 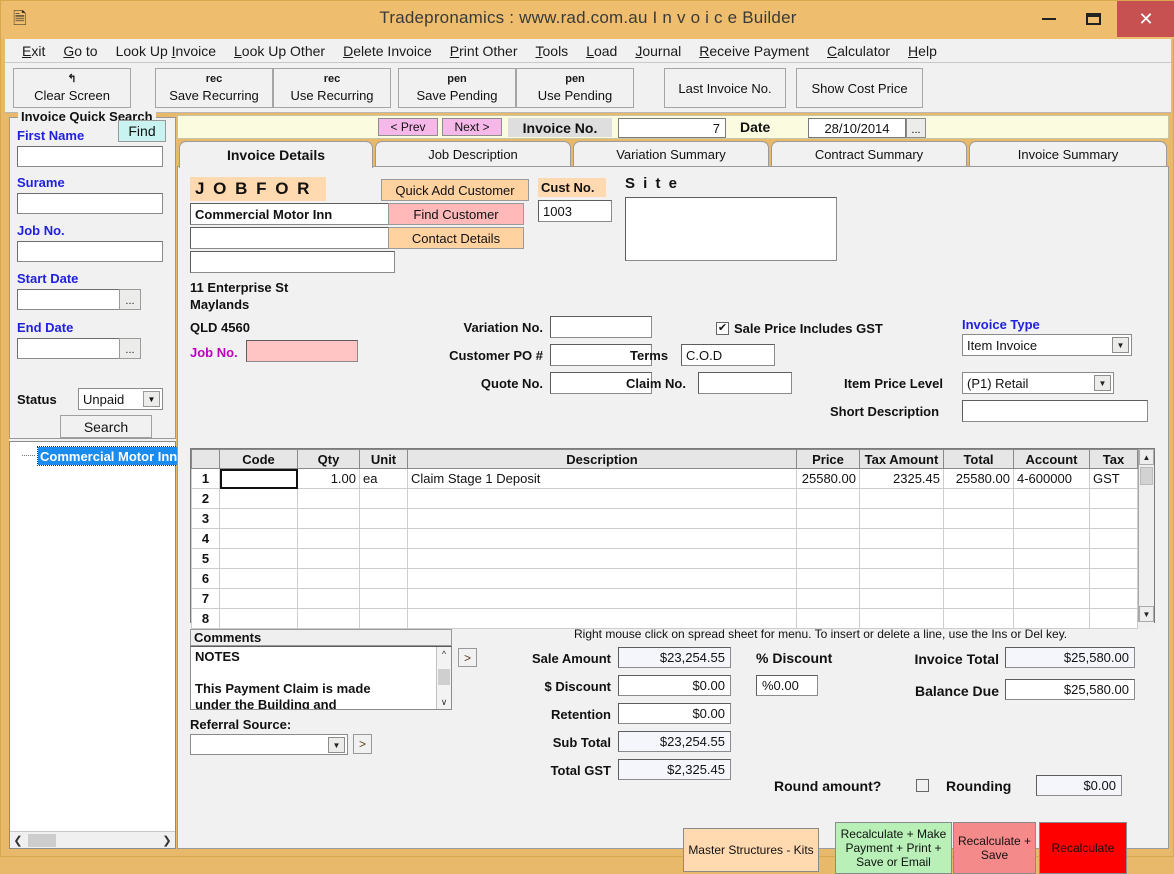 I want to click on menu-item-journal: Journal, so click(x=658, y=51).